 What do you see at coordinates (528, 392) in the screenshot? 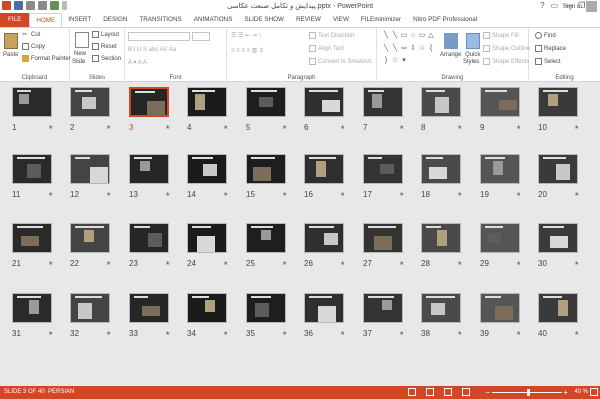
I see `zoom-slider-handle` at bounding box center [528, 392].